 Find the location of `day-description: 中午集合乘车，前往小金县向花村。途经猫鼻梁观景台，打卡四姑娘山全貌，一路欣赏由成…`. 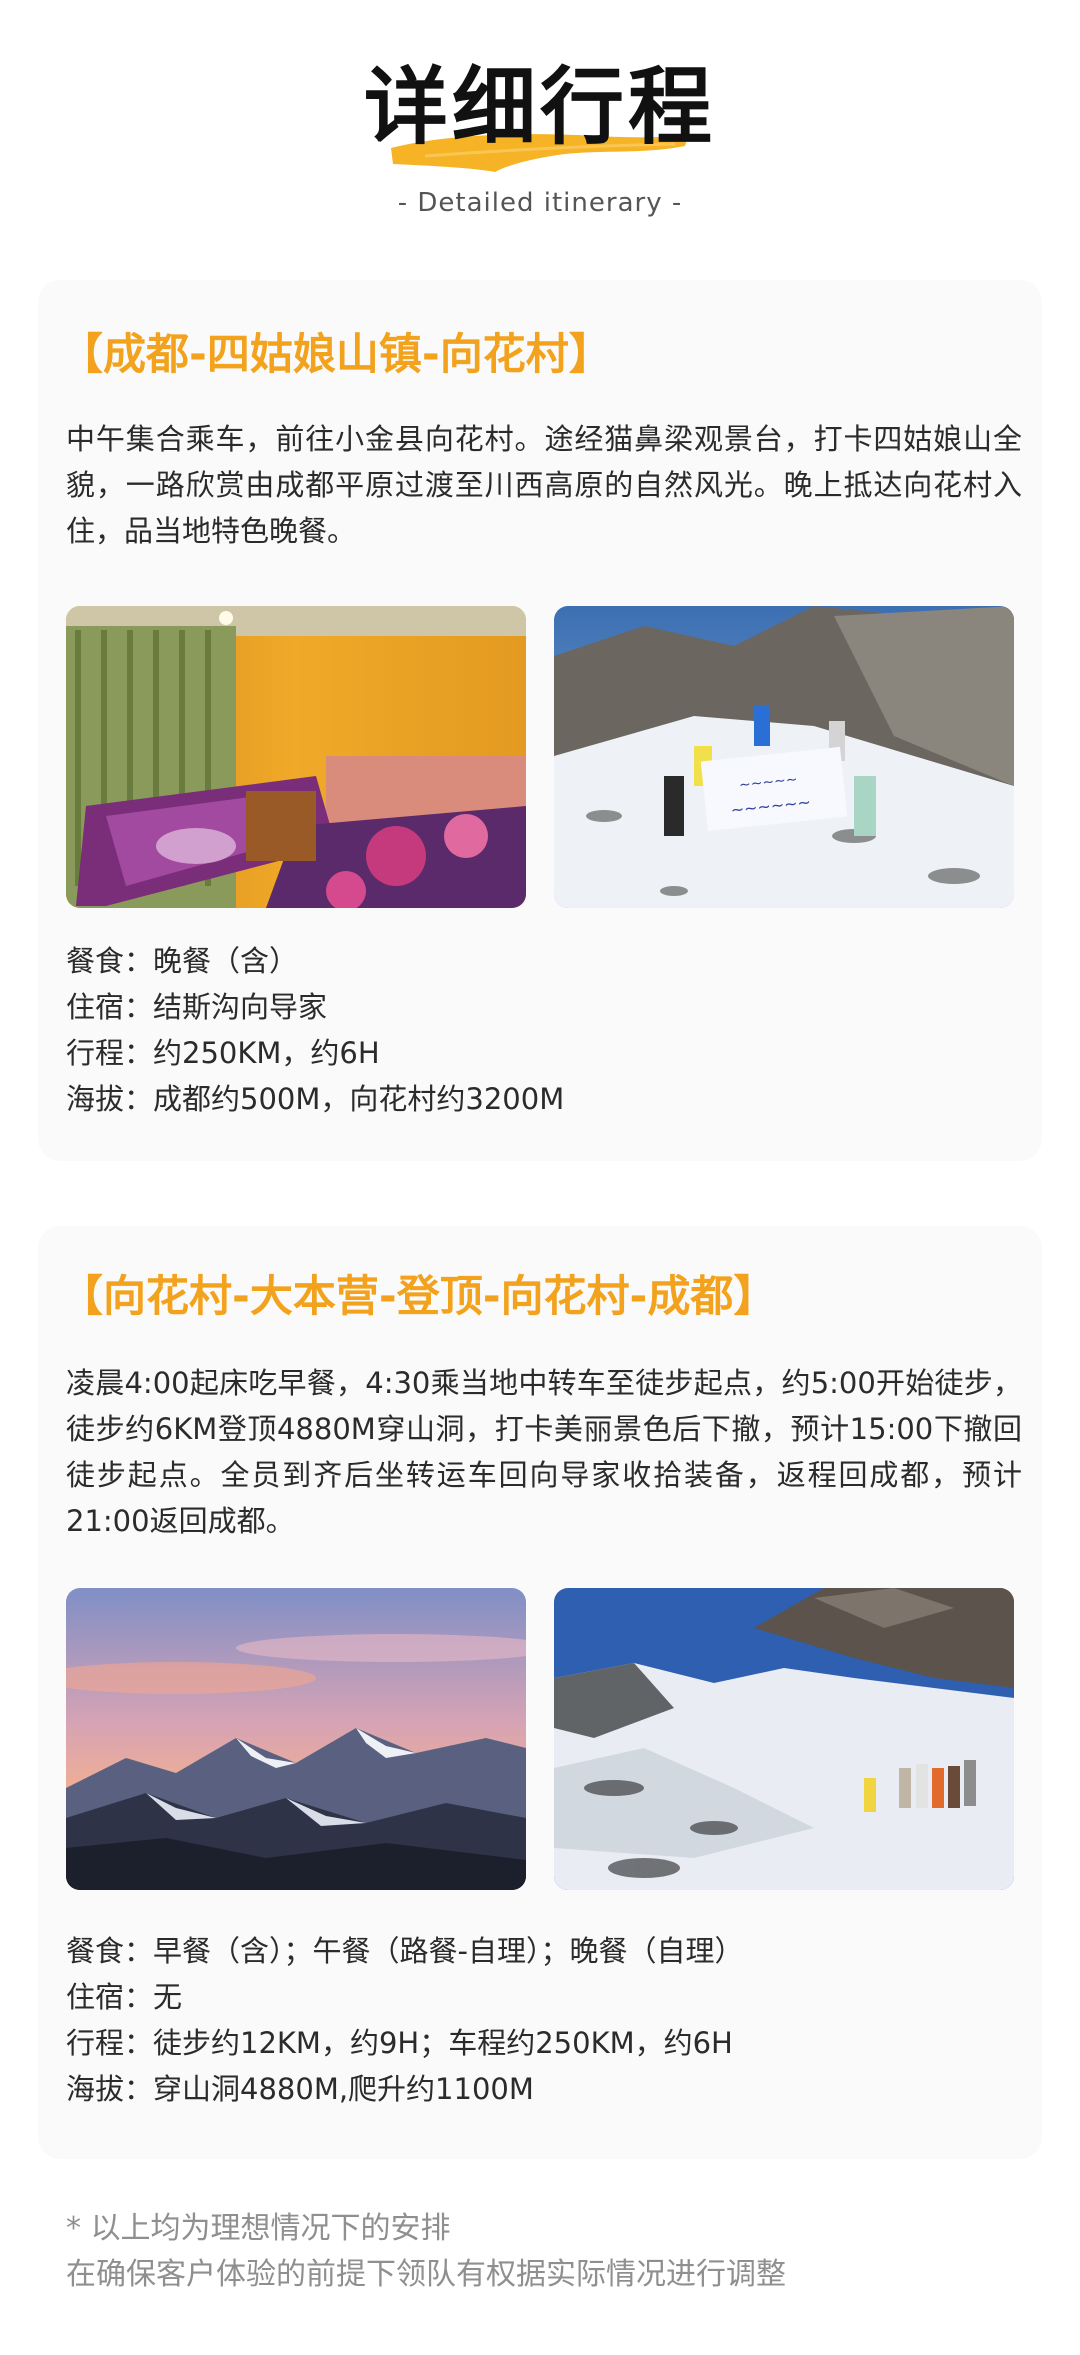

day-description: 中午集合乘车，前往小金县向花村。途经猫鼻梁观景台，打卡四姑娘山全貌，一路欣赏由成… is located at coordinates (544, 485).